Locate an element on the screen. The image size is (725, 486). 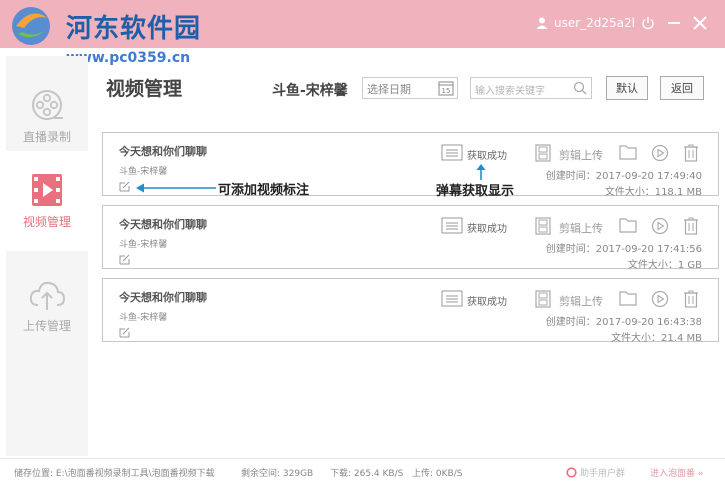
date-picker: 选择日期 15 is located at coordinates (410, 88).